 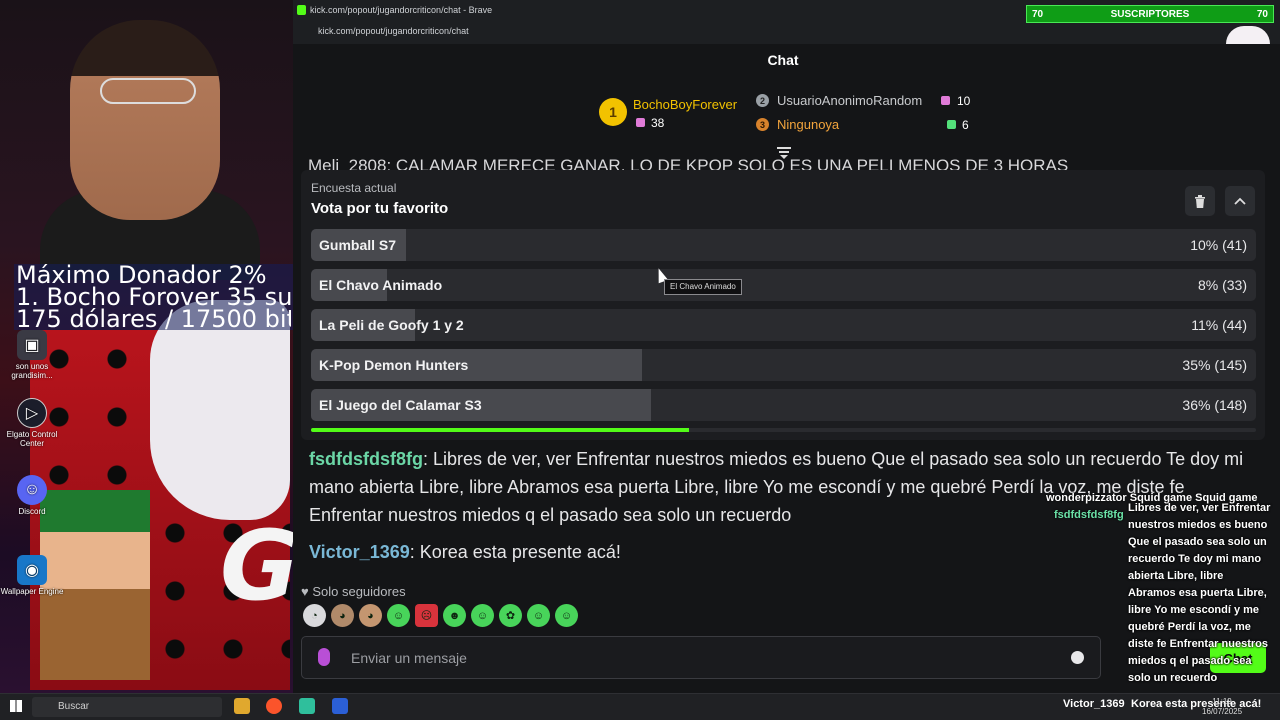 What do you see at coordinates (1262, 14) in the screenshot?
I see `subs-count-right: 70` at bounding box center [1262, 14].